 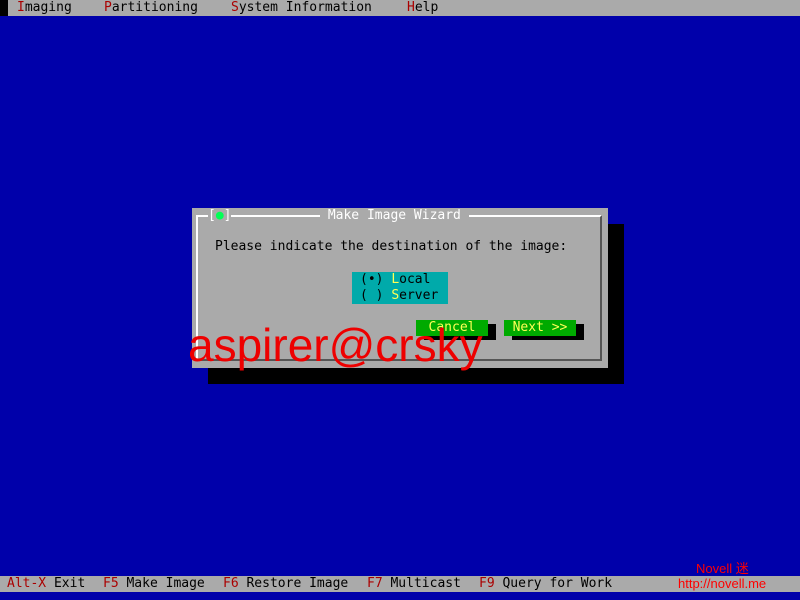 What do you see at coordinates (395, 295) in the screenshot?
I see `radio-server-hotkey: S` at bounding box center [395, 295].